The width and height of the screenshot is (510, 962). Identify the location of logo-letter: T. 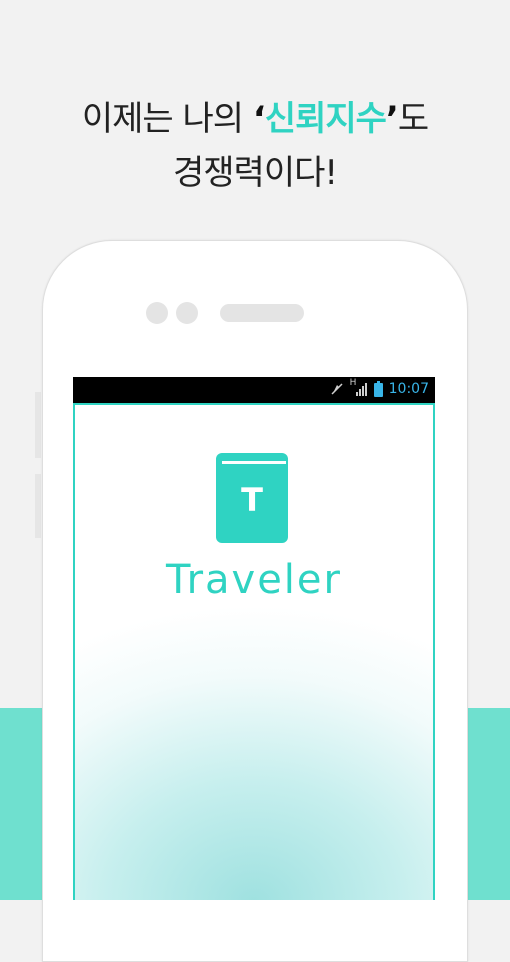
(252, 500).